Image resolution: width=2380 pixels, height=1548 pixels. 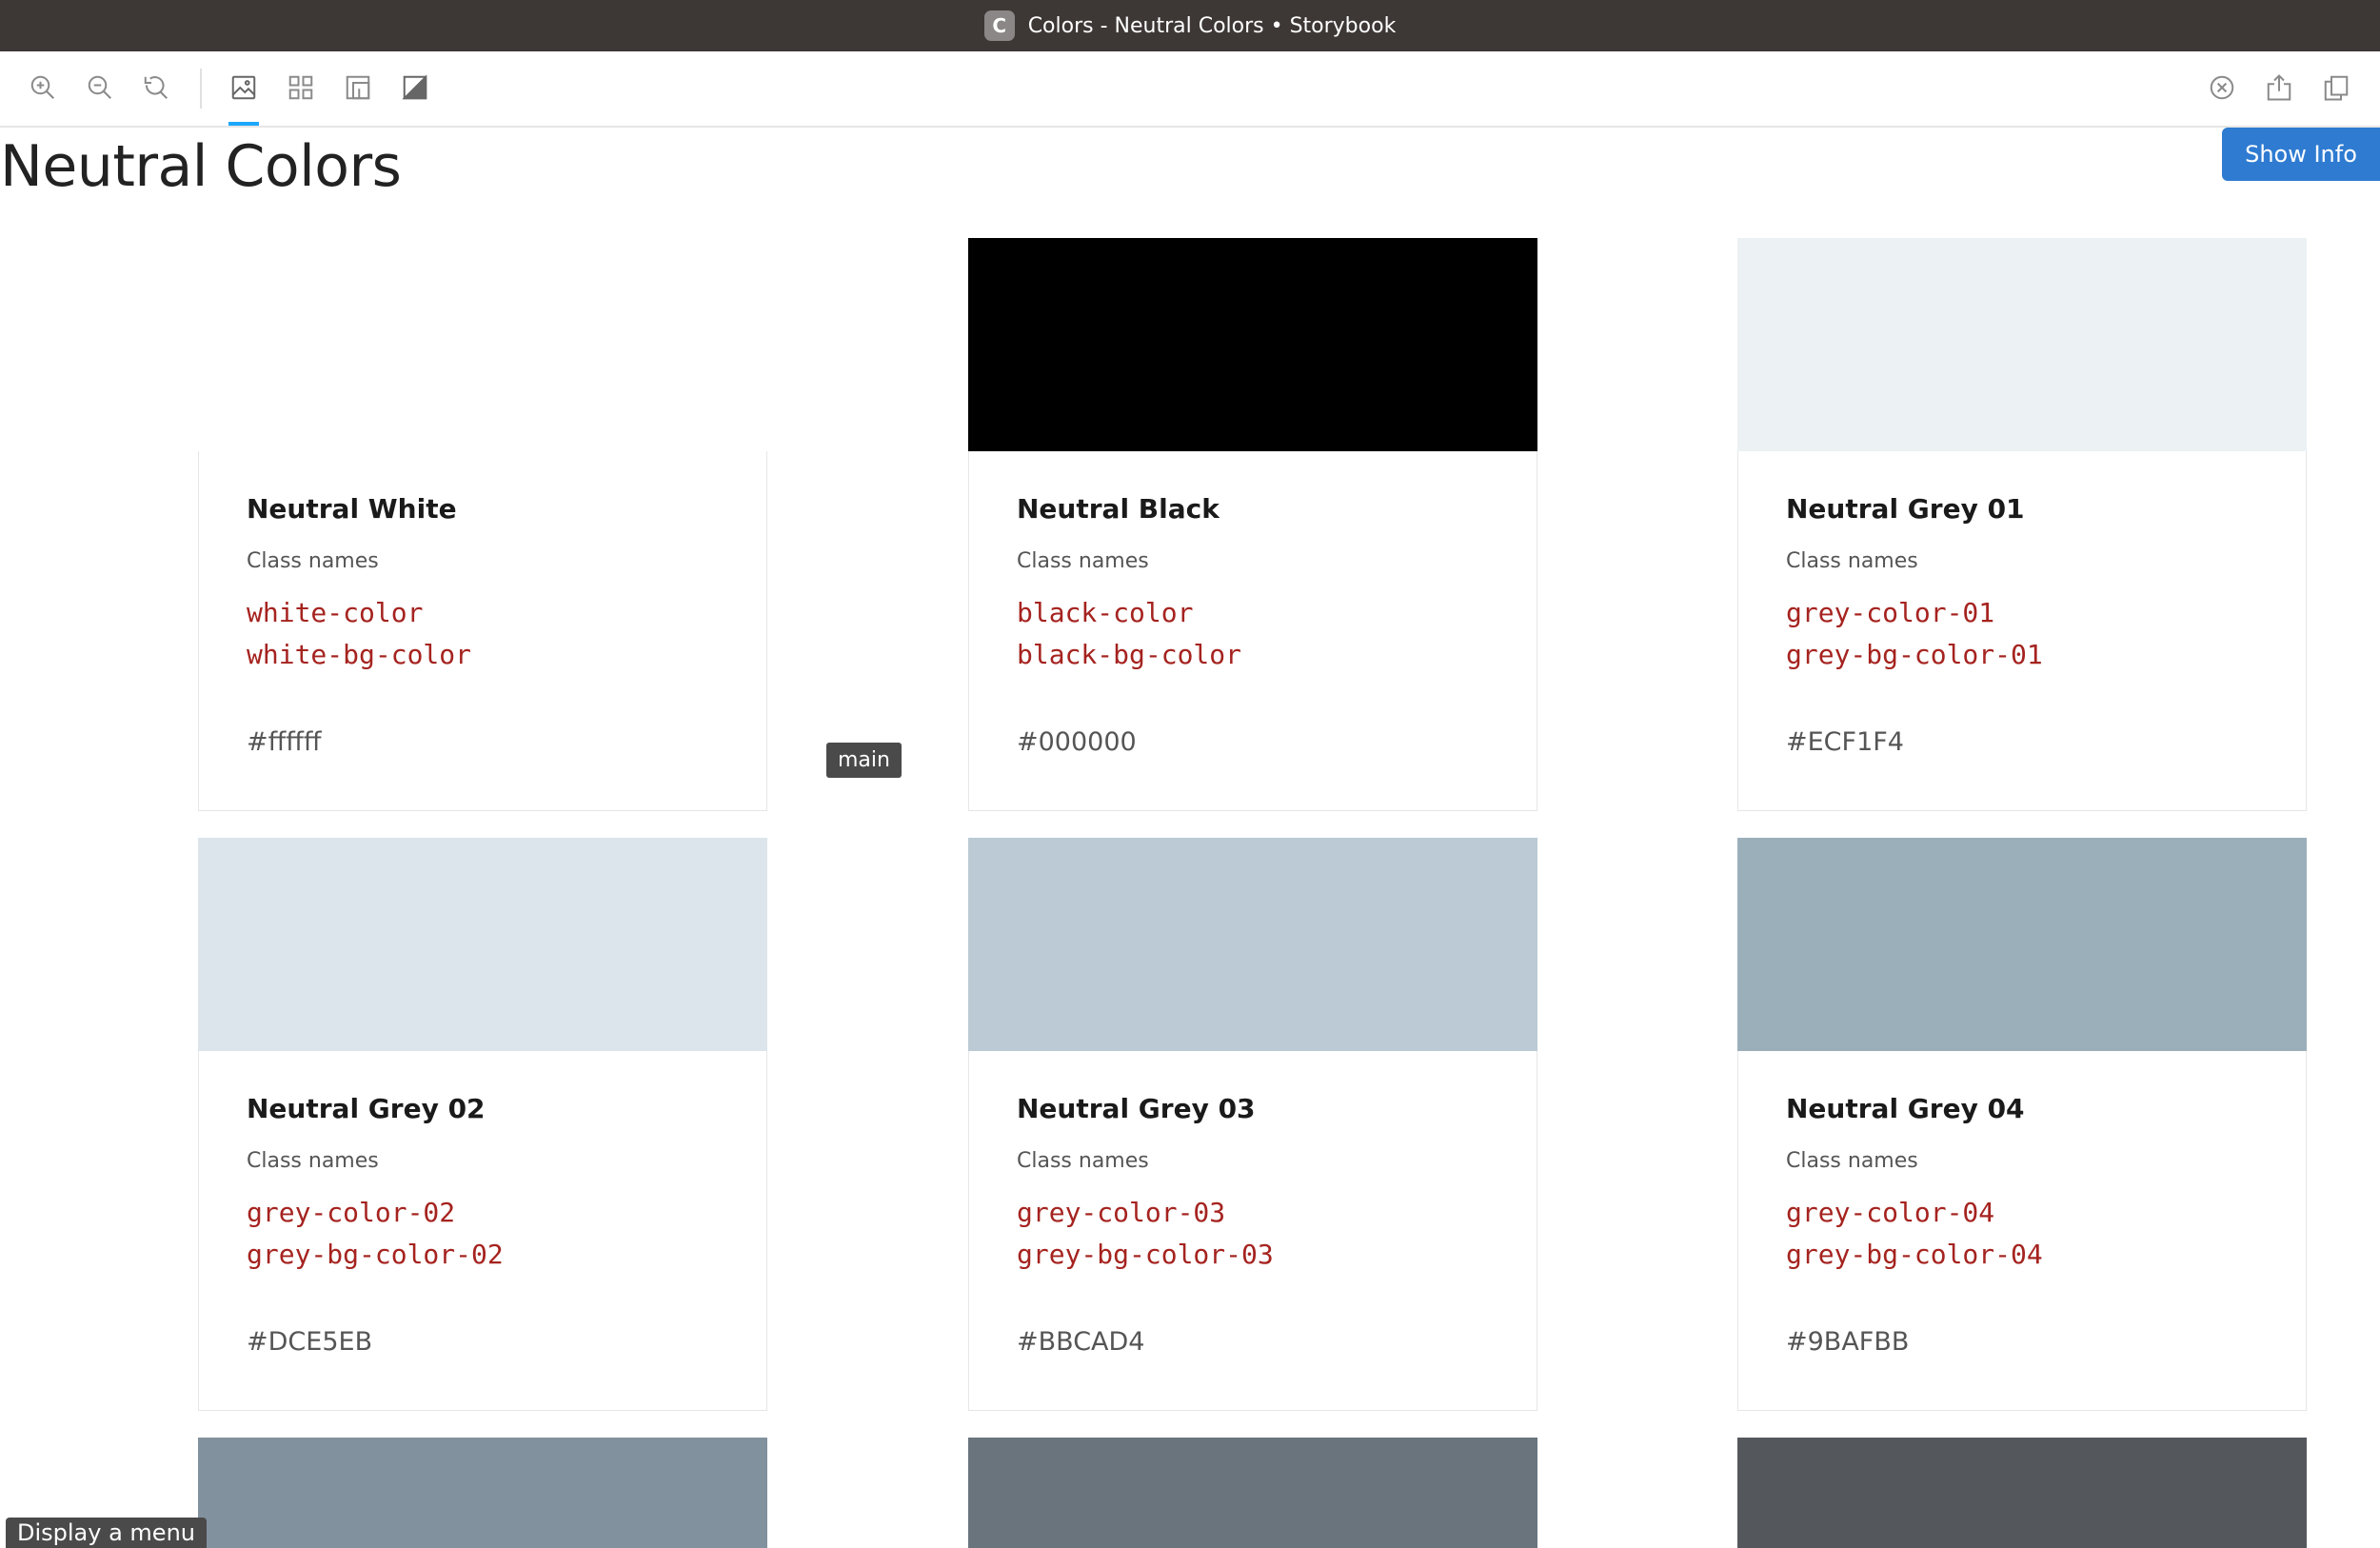 I want to click on color-name: Neutral Grey 02, so click(x=366, y=1108).